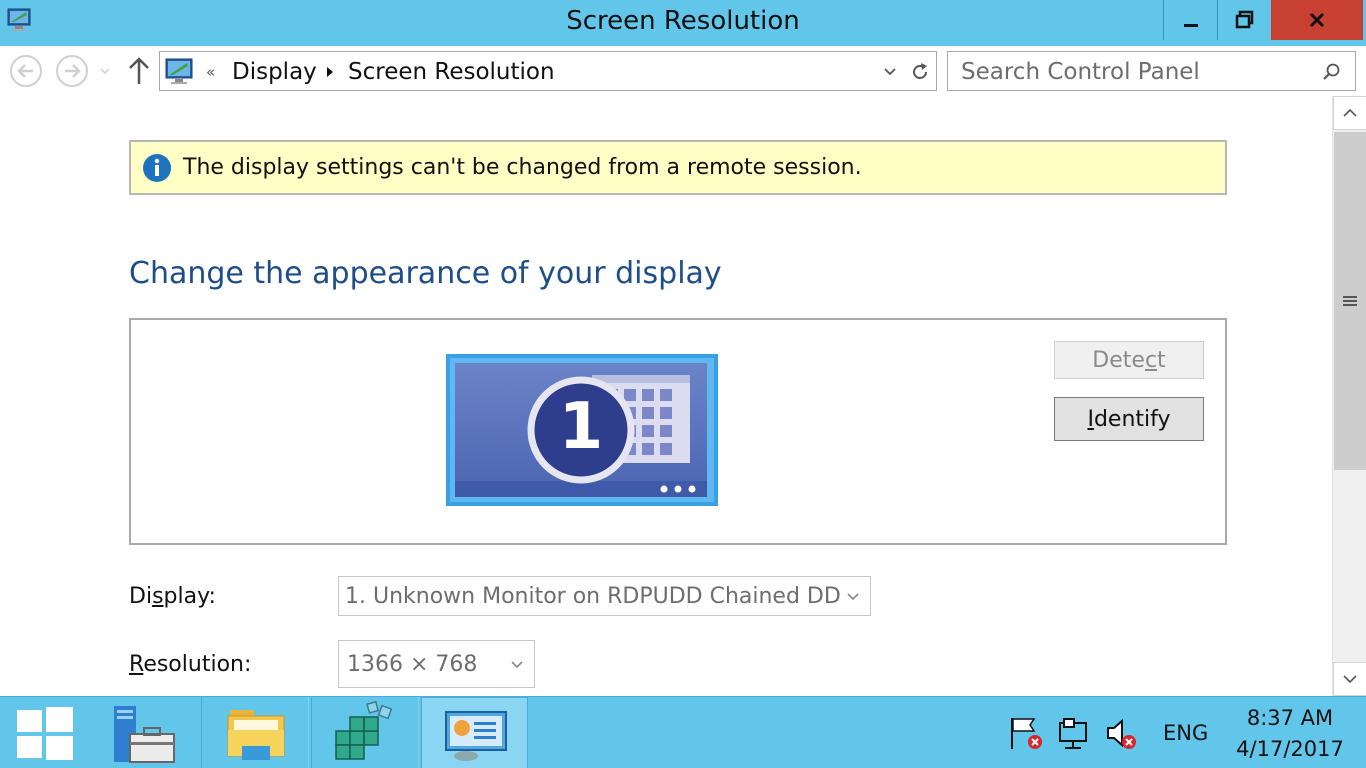  I want to click on input-language: ENG, so click(1185, 733).